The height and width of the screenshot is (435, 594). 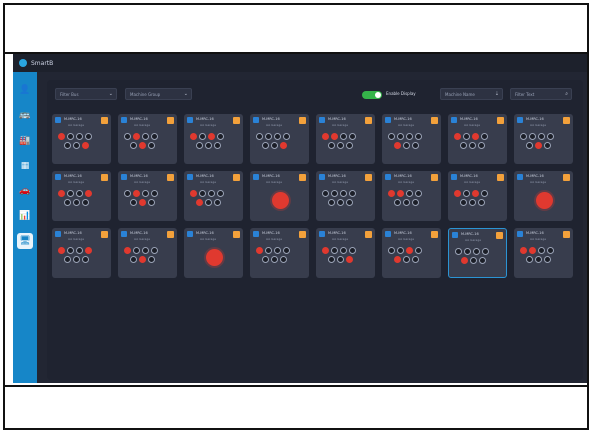 What do you see at coordinates (25, 191) in the screenshot?
I see `car-icon: 🚗` at bounding box center [25, 191].